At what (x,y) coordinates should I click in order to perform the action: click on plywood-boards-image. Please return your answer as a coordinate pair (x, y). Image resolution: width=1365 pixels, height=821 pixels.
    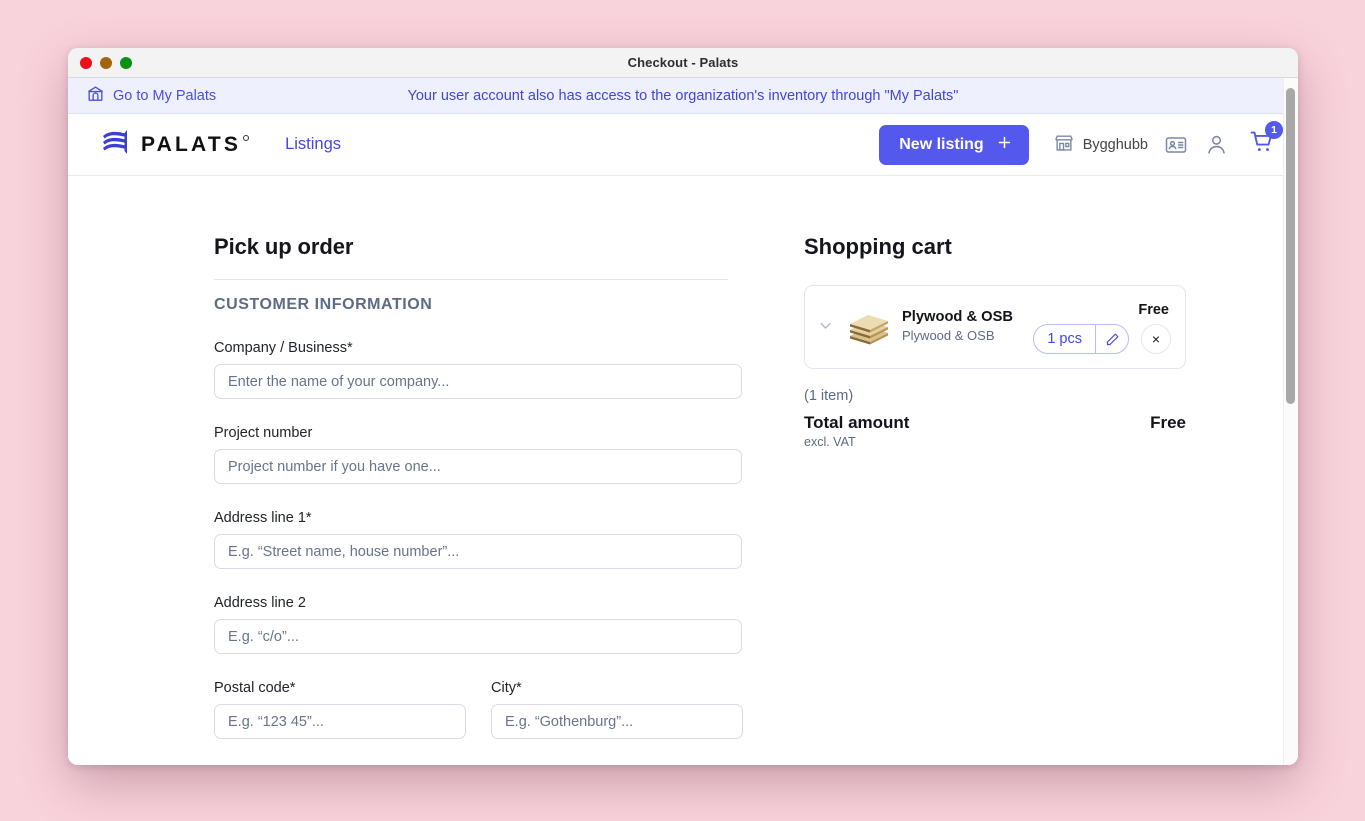
    Looking at the image, I should click on (868, 328).